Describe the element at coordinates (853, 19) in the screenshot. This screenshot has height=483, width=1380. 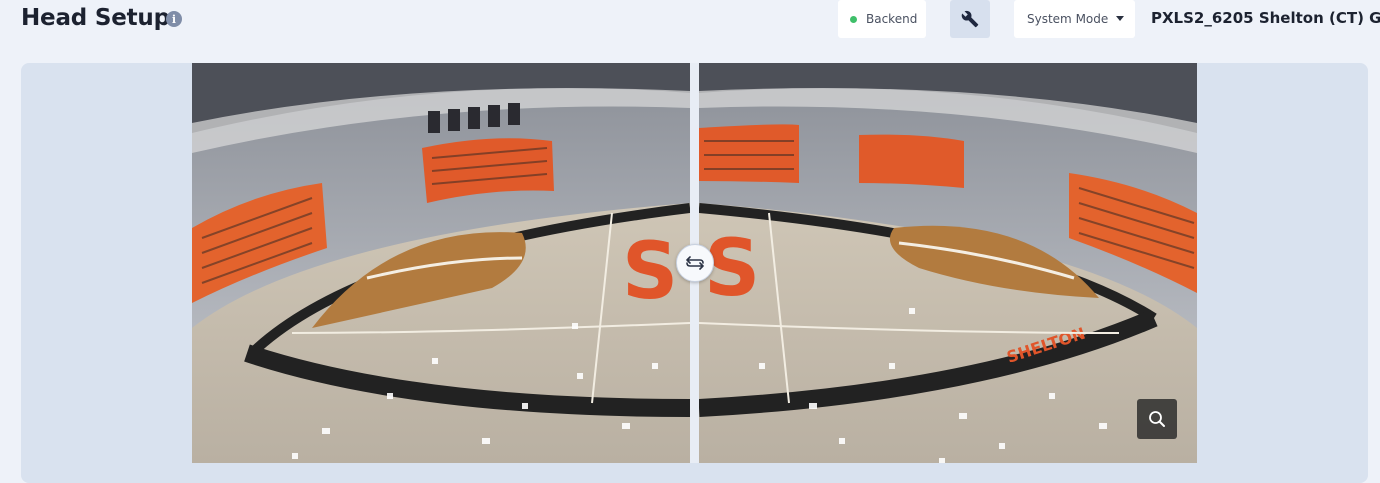
I see `status-dot` at that location.